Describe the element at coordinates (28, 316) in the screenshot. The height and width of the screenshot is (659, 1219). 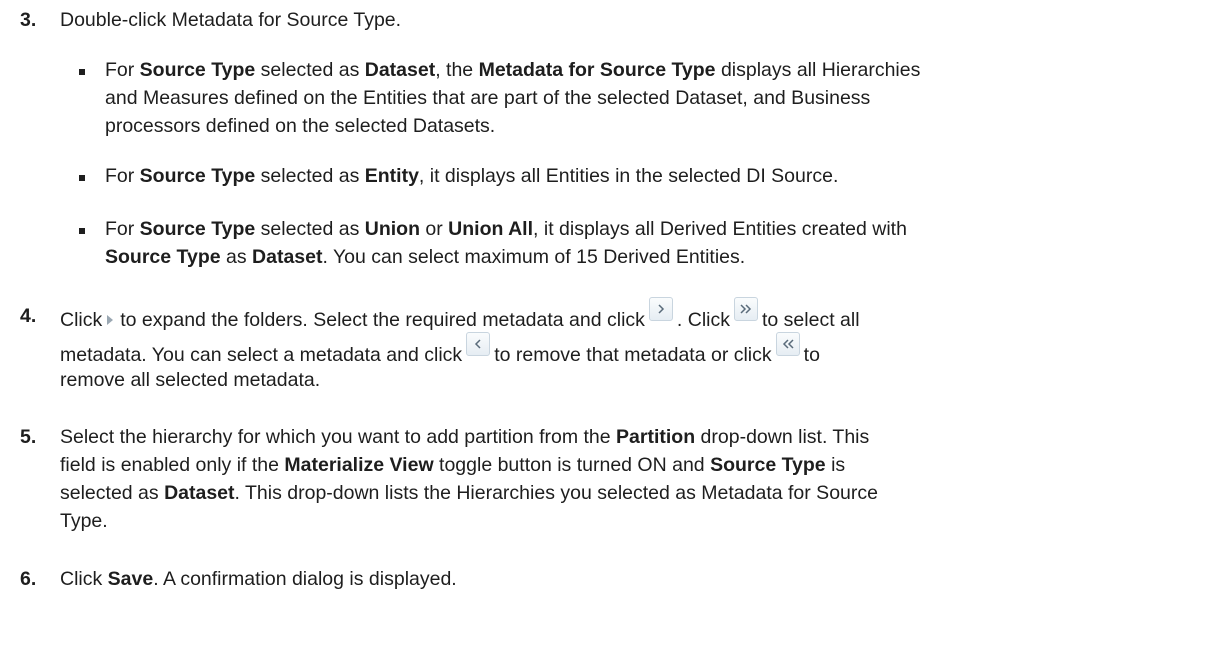
I see `step-number: 4.` at that location.